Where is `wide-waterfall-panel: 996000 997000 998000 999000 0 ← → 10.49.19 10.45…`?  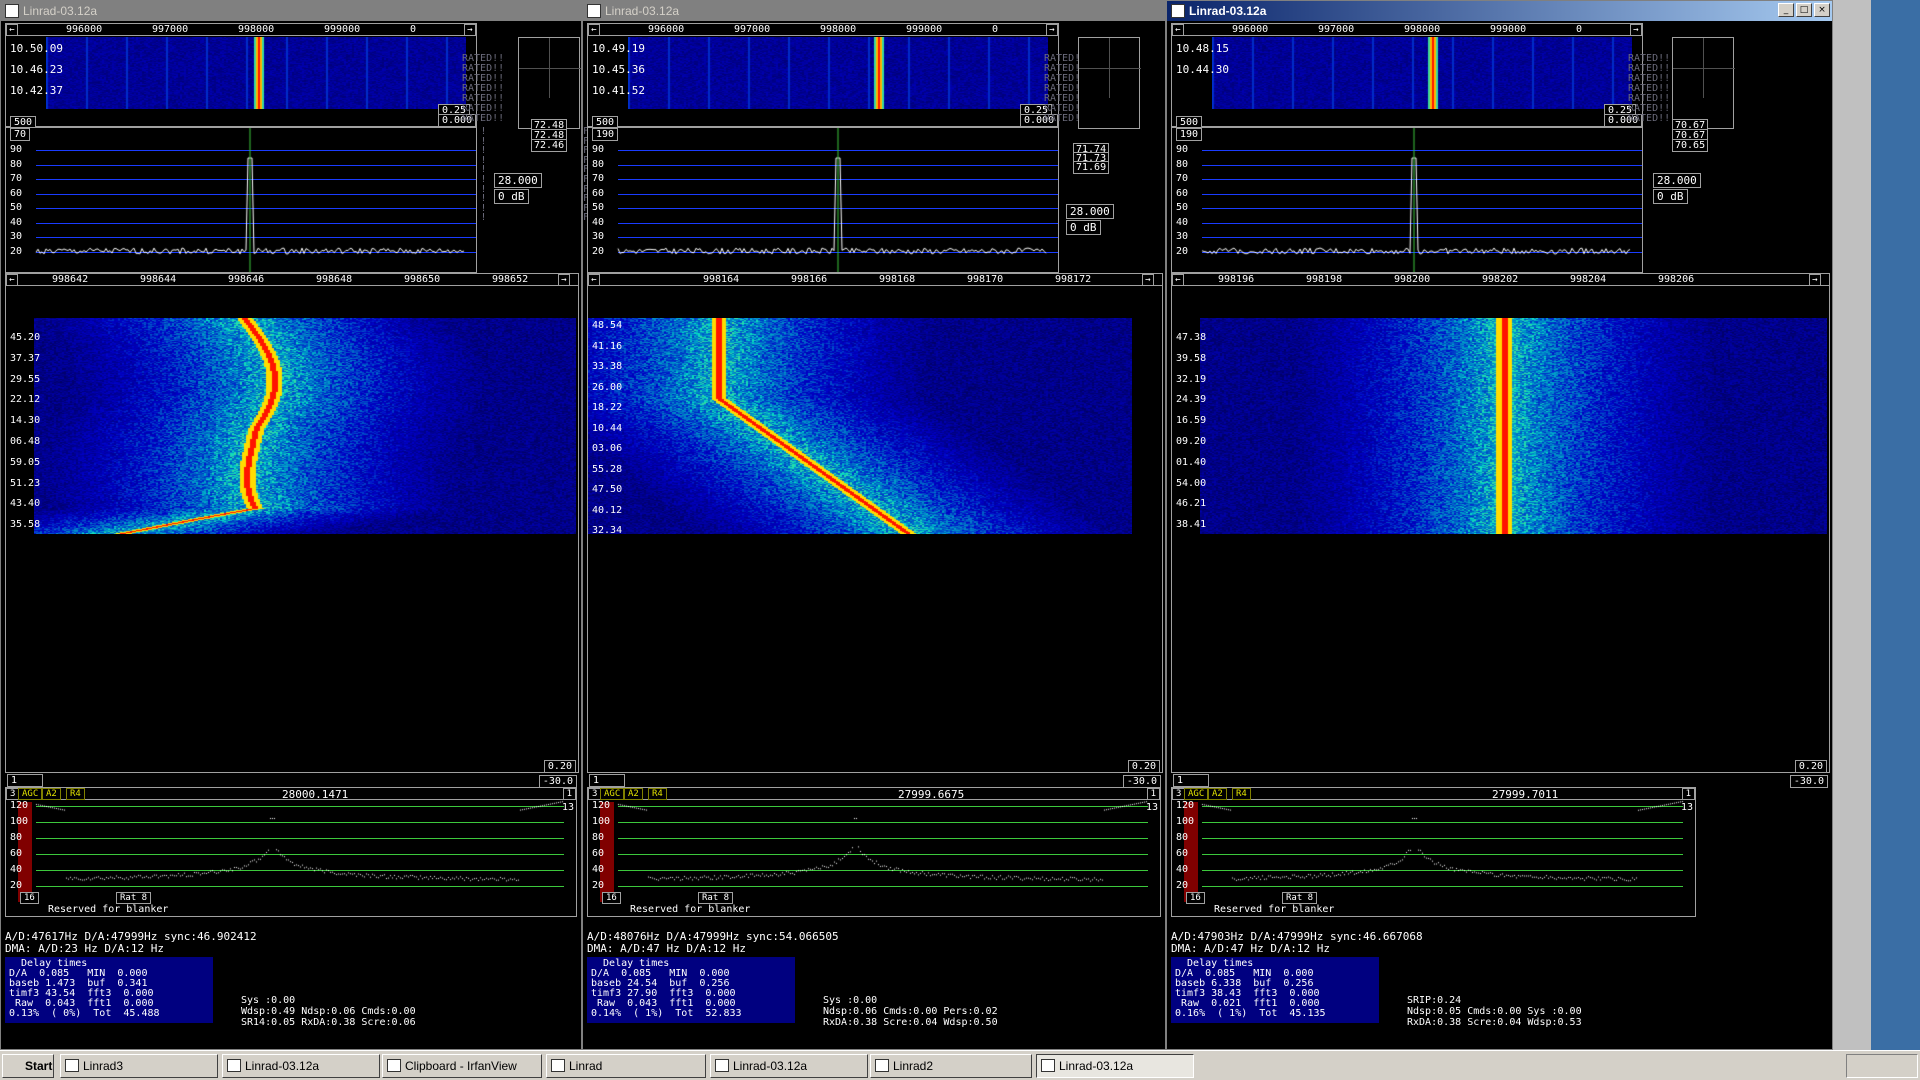
wide-waterfall-panel: 996000 997000 998000 999000 0 ← → 10.49.19 10.45… is located at coordinates (823, 76).